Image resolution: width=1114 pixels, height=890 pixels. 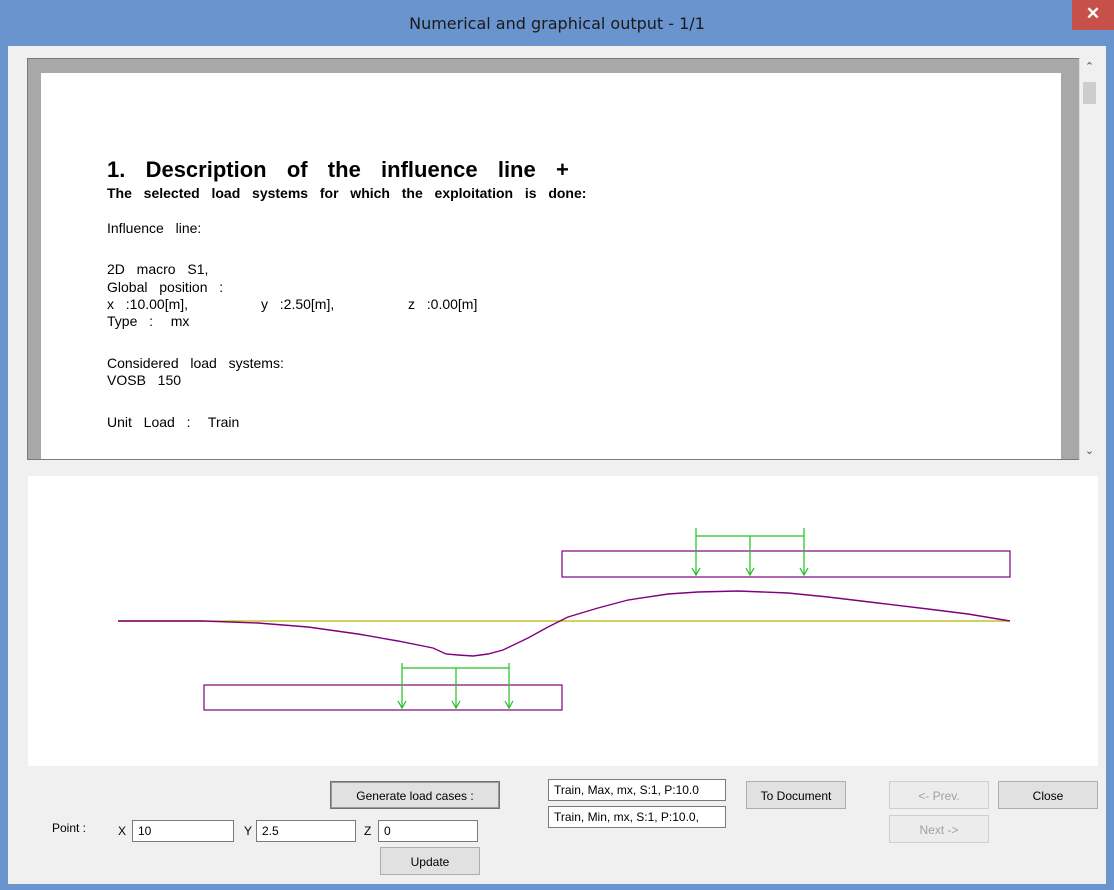 I want to click on load-case-max-field: Train, Max, mx, S:1, P:10.0, so click(x=637, y=790).